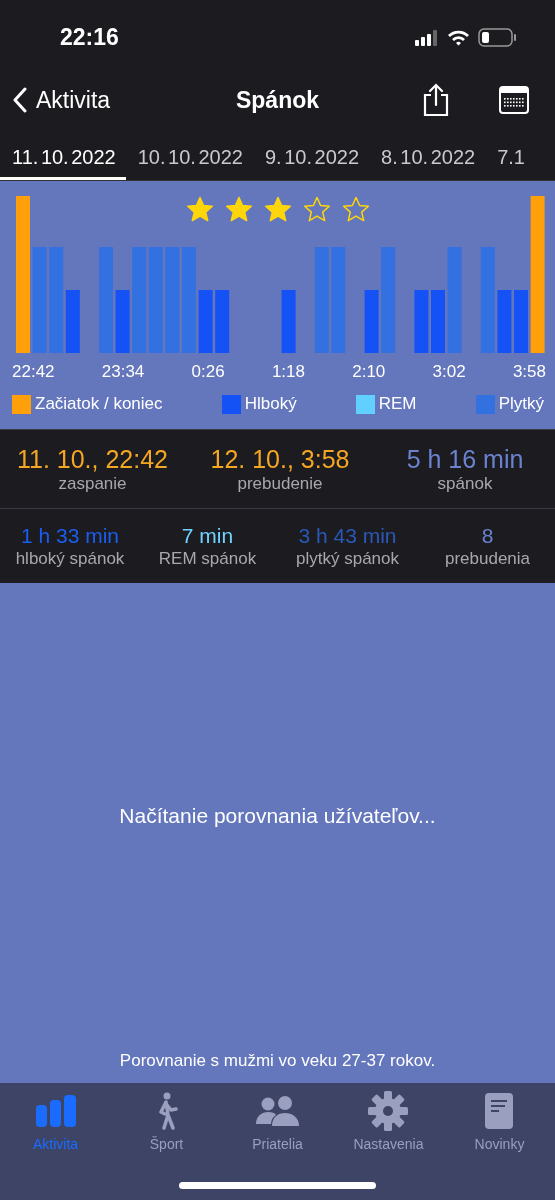 The height and width of the screenshot is (1200, 555). What do you see at coordinates (347, 559) in the screenshot?
I see `stat-label: plytký spánok` at bounding box center [347, 559].